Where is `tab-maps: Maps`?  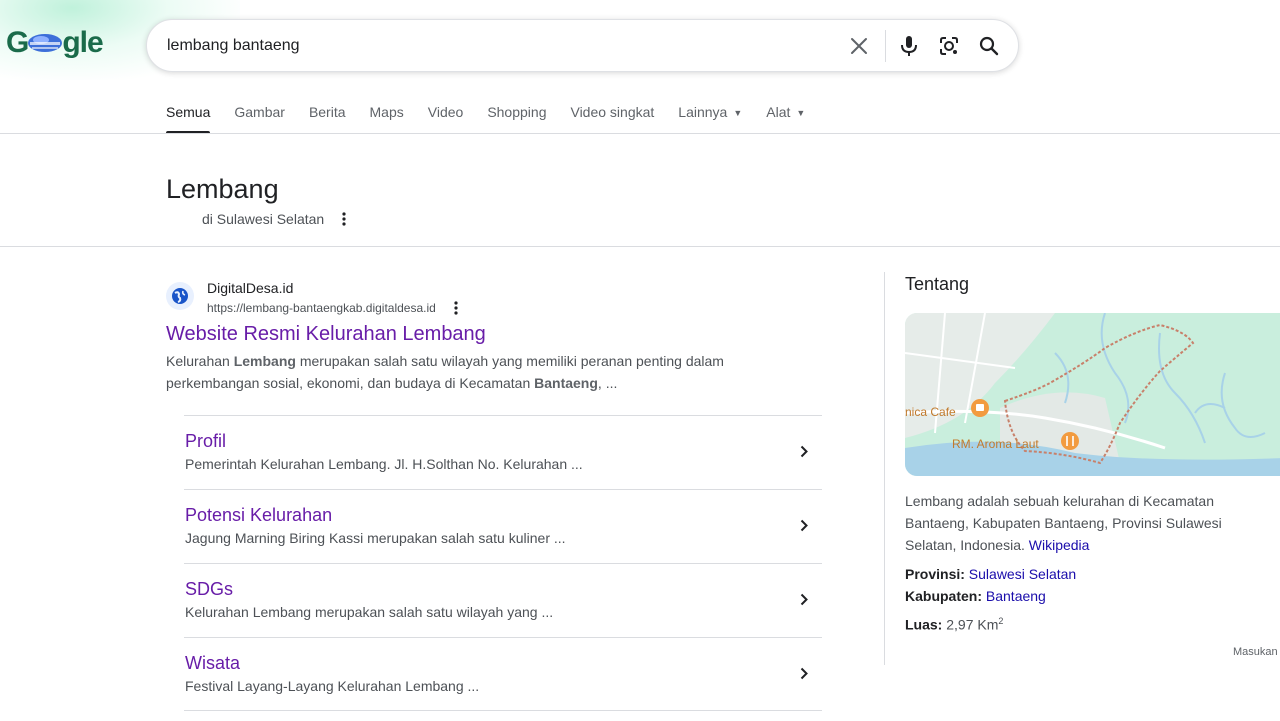
tab-maps: Maps is located at coordinates (387, 119).